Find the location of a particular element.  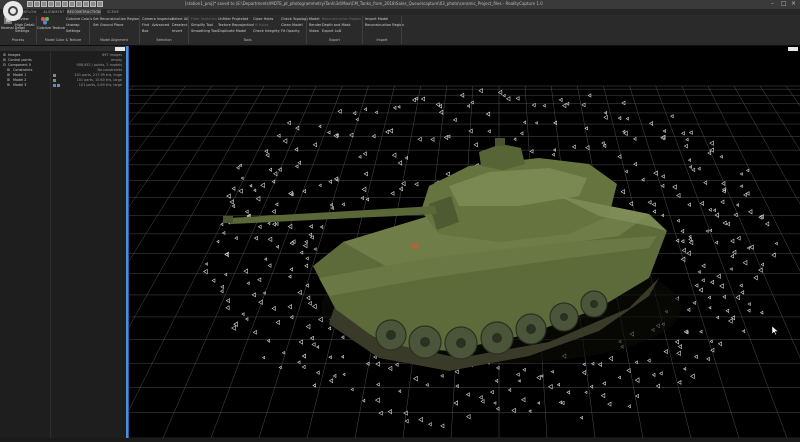

clean-model-button: Clean Model is located at coordinates (292, 25).